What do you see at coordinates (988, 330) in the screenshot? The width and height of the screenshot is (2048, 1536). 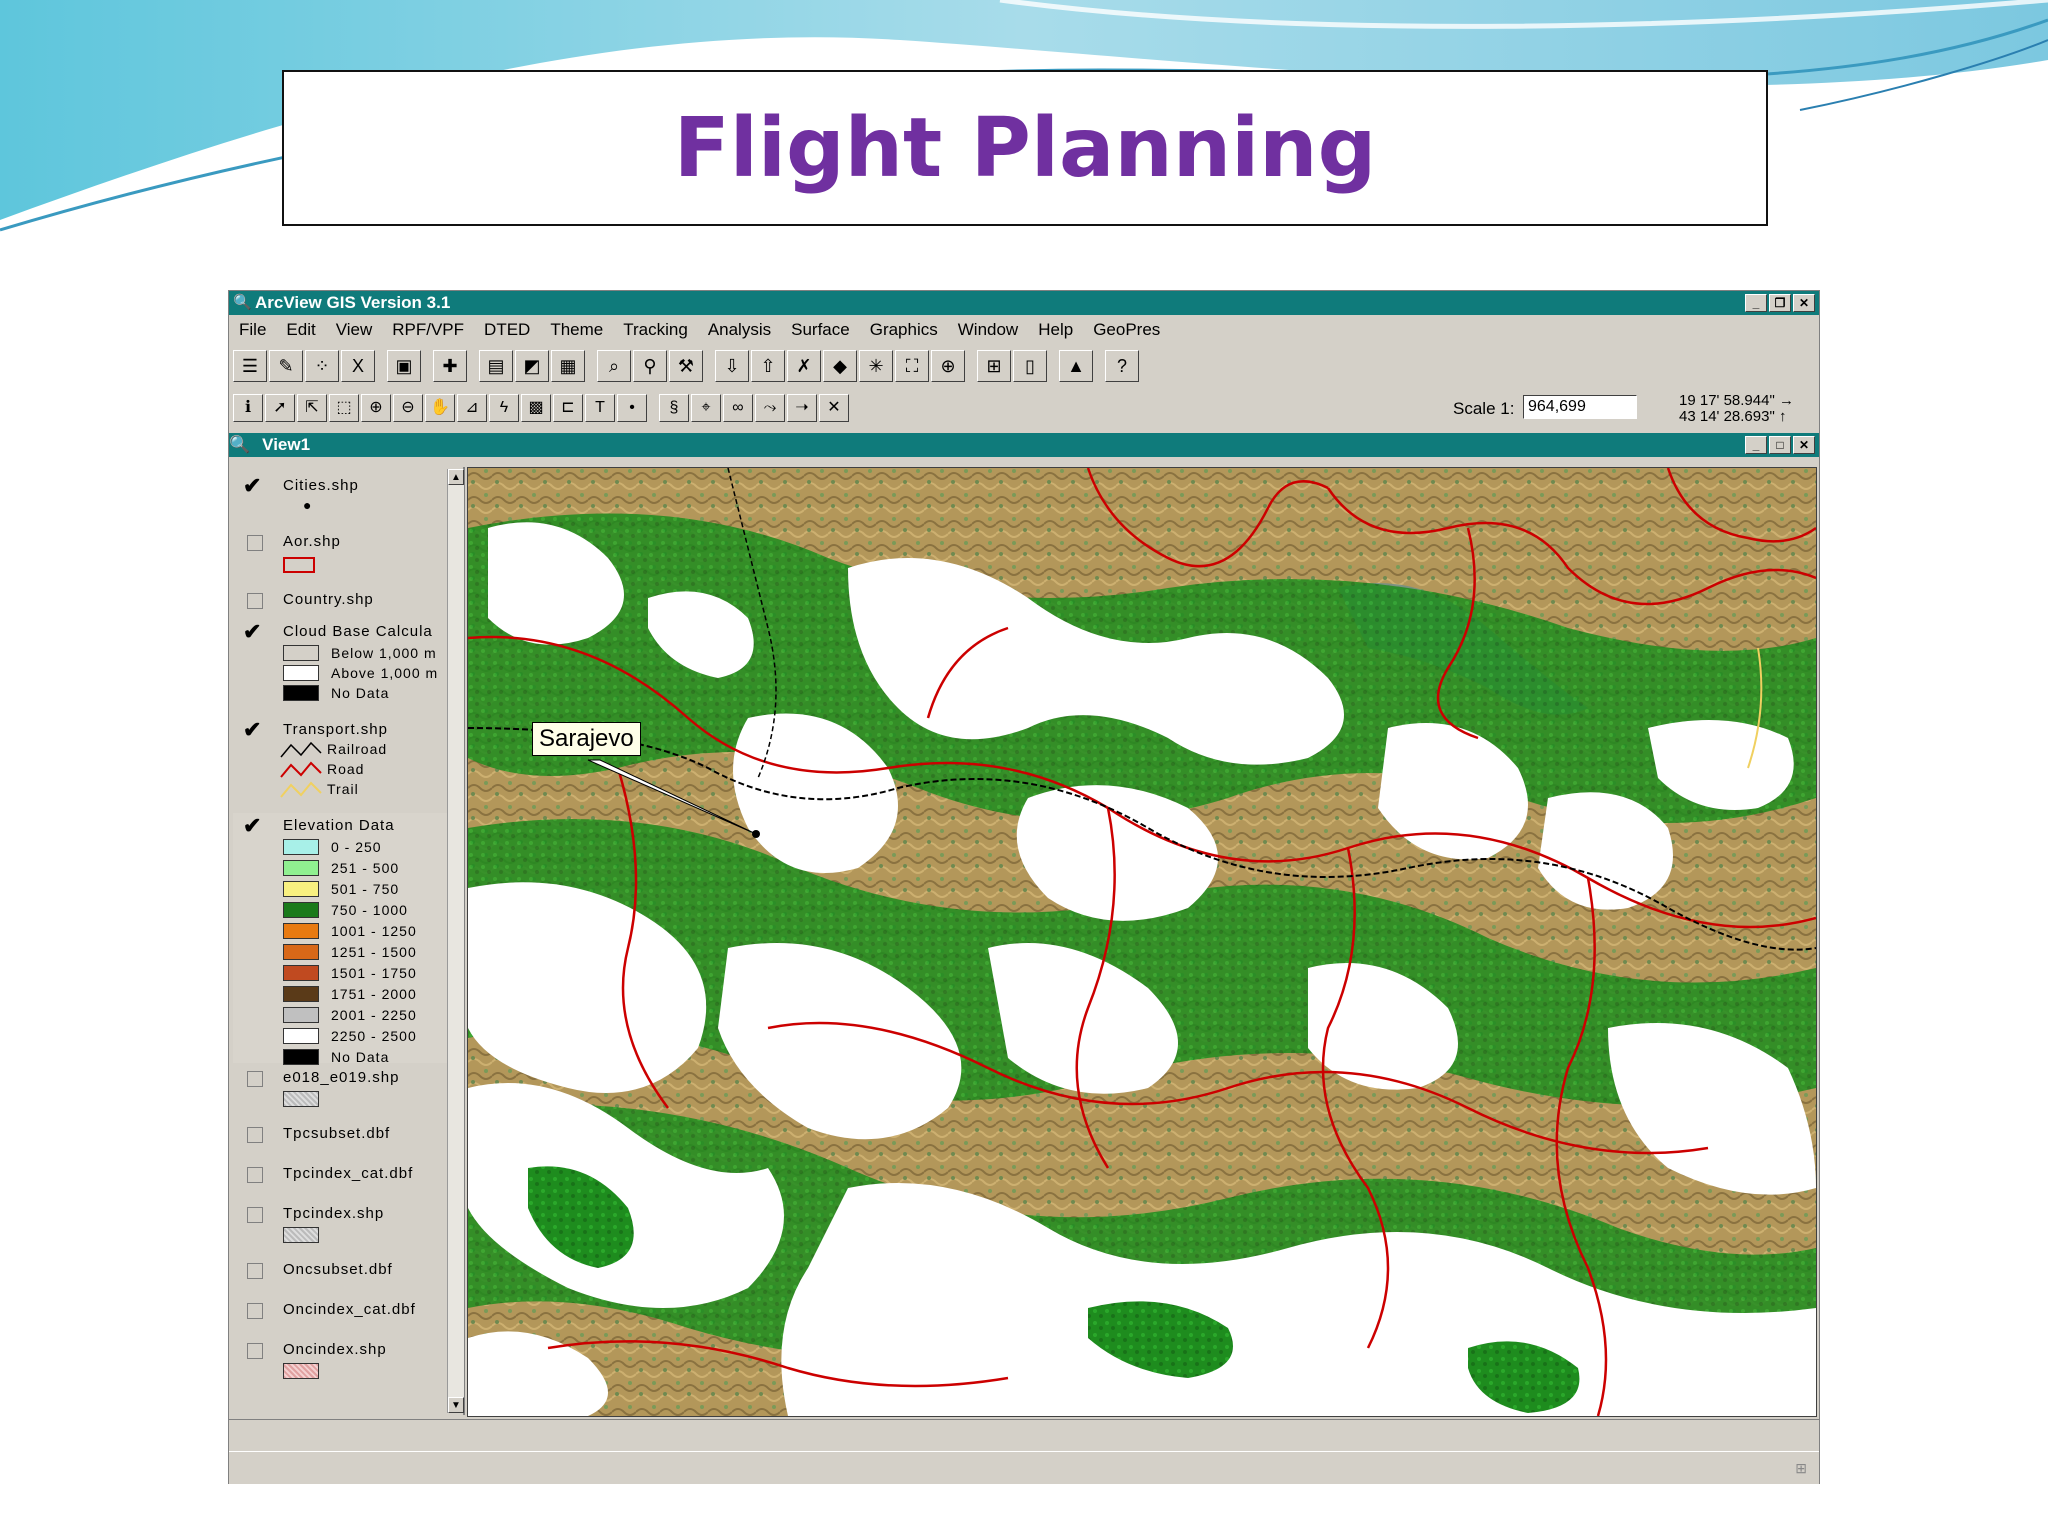 I see `menu-window: Window` at bounding box center [988, 330].